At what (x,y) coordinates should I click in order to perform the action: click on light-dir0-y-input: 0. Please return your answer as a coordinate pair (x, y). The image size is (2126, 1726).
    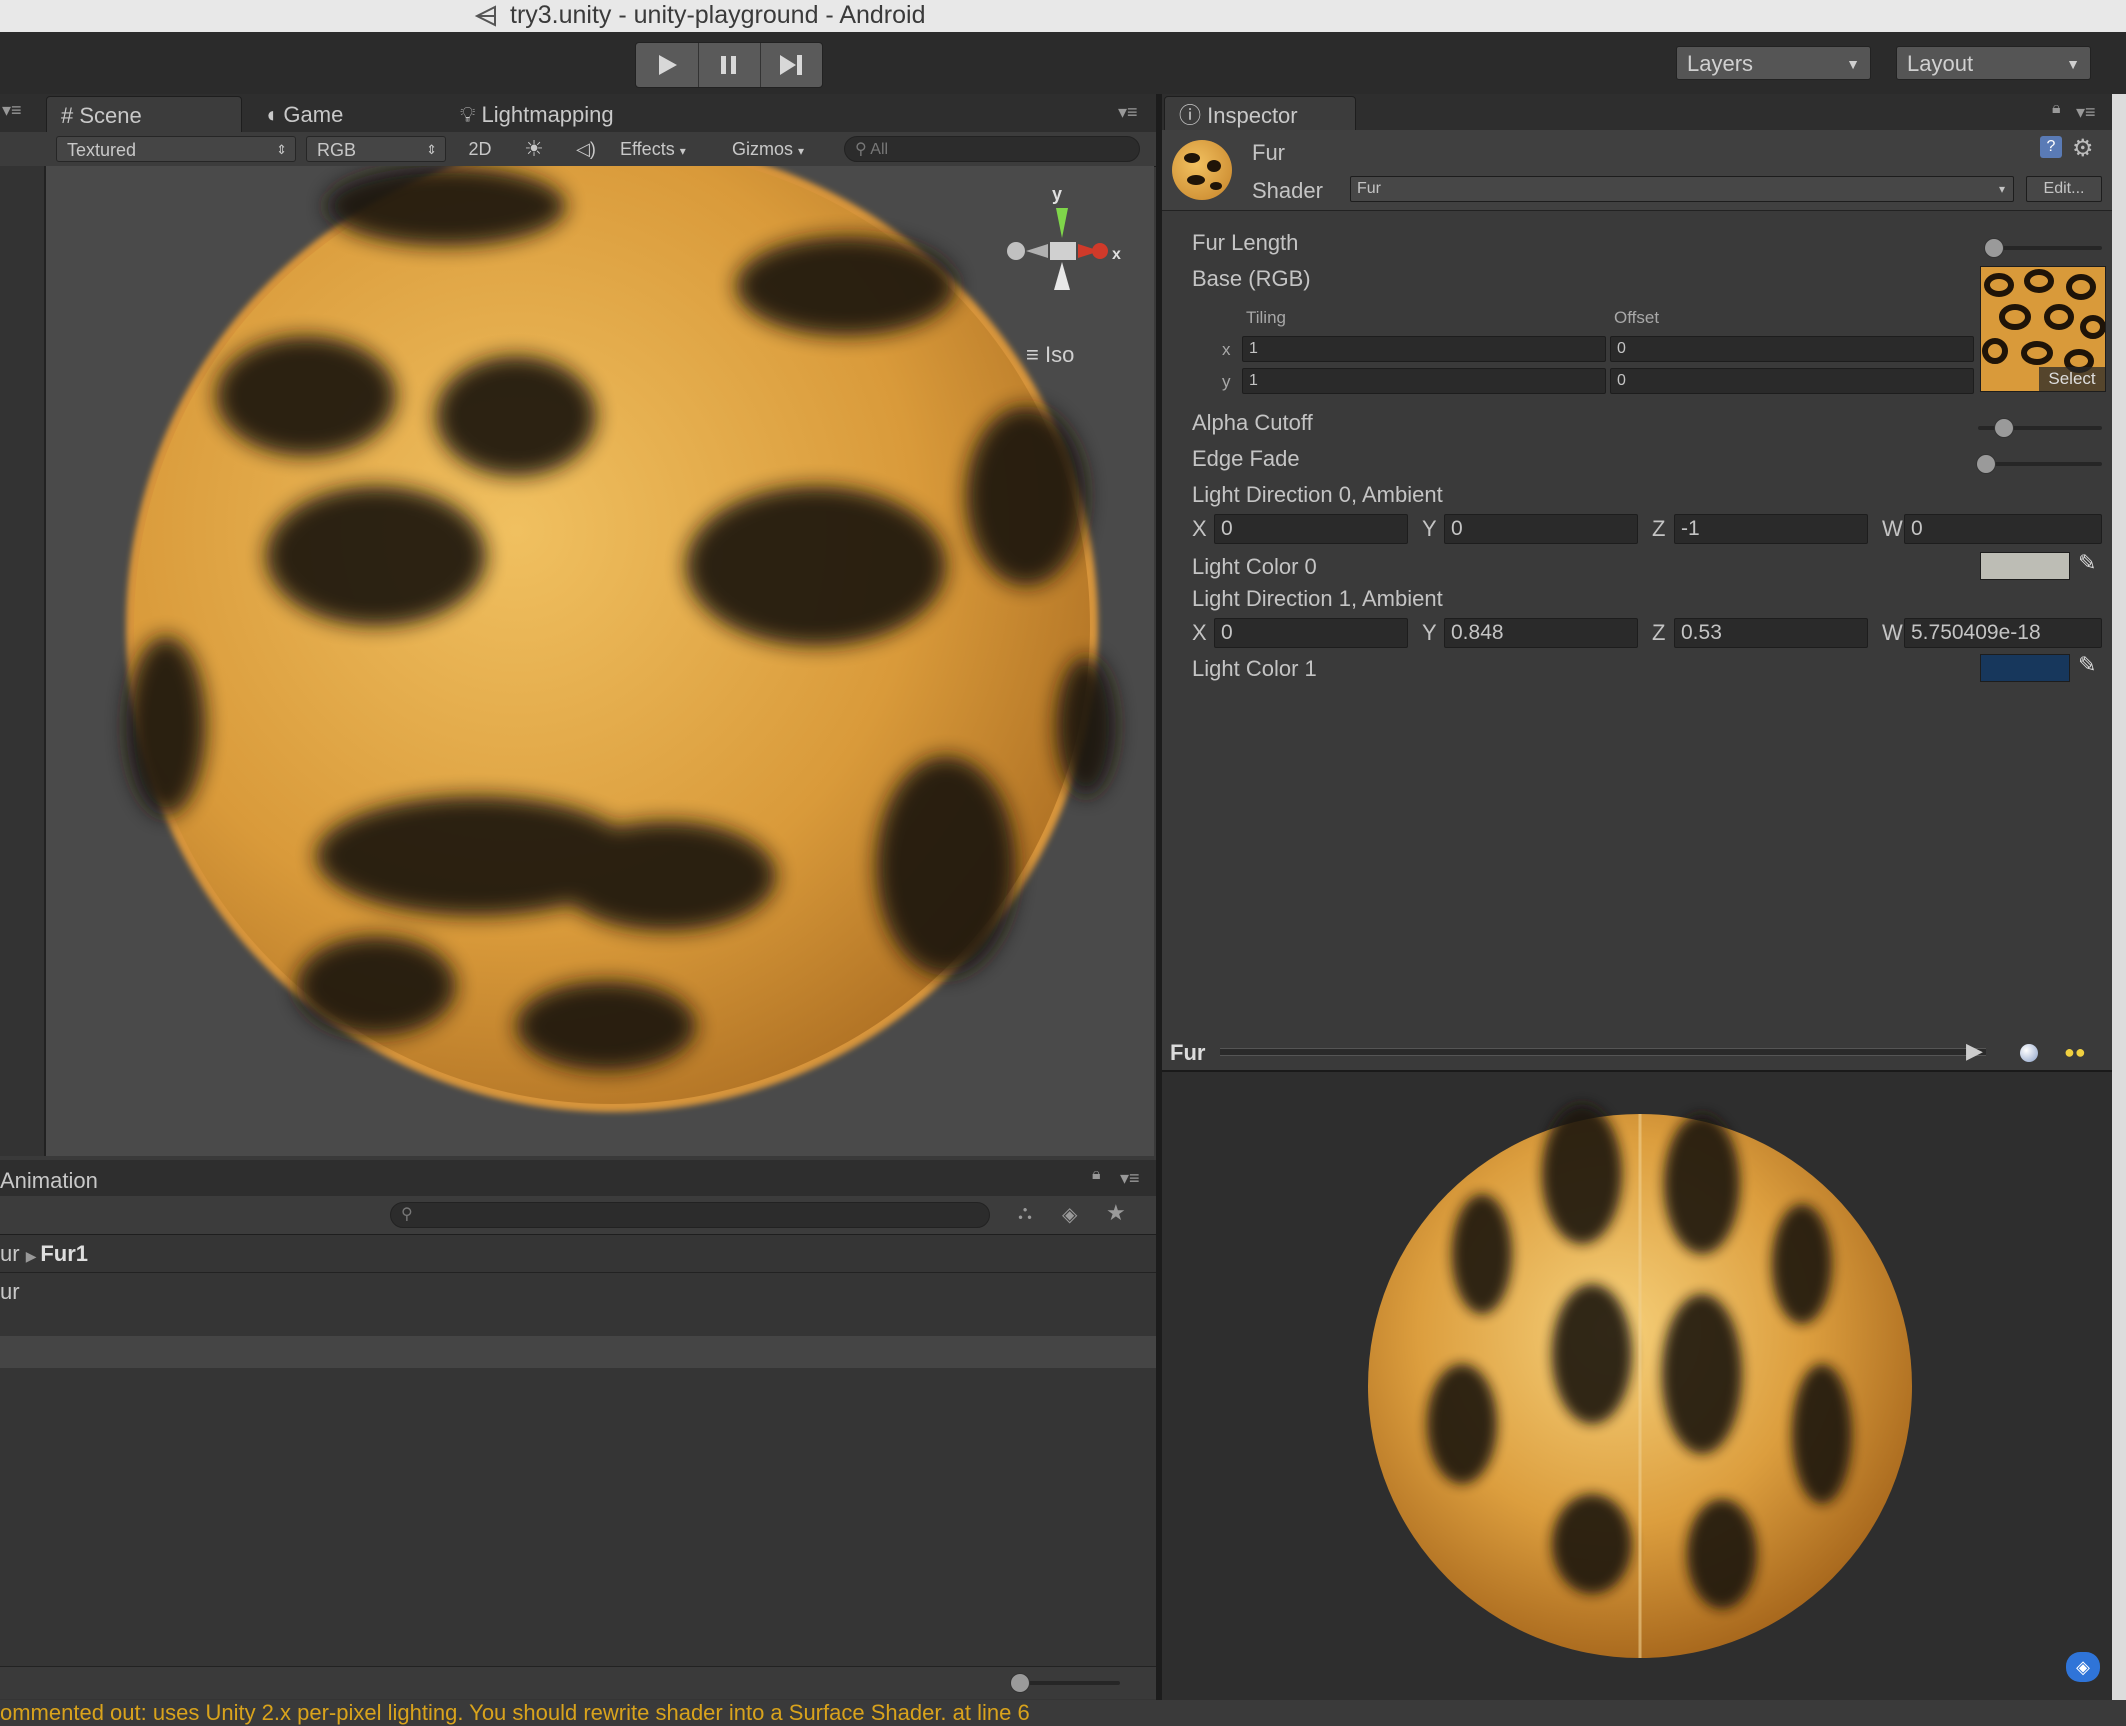
    Looking at the image, I should click on (1541, 529).